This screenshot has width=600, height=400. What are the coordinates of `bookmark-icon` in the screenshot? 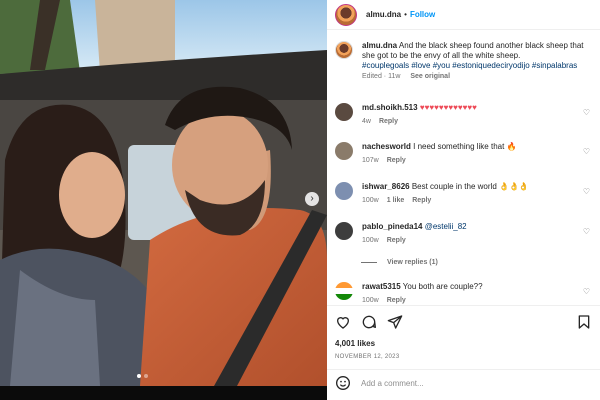 It's located at (584, 322).